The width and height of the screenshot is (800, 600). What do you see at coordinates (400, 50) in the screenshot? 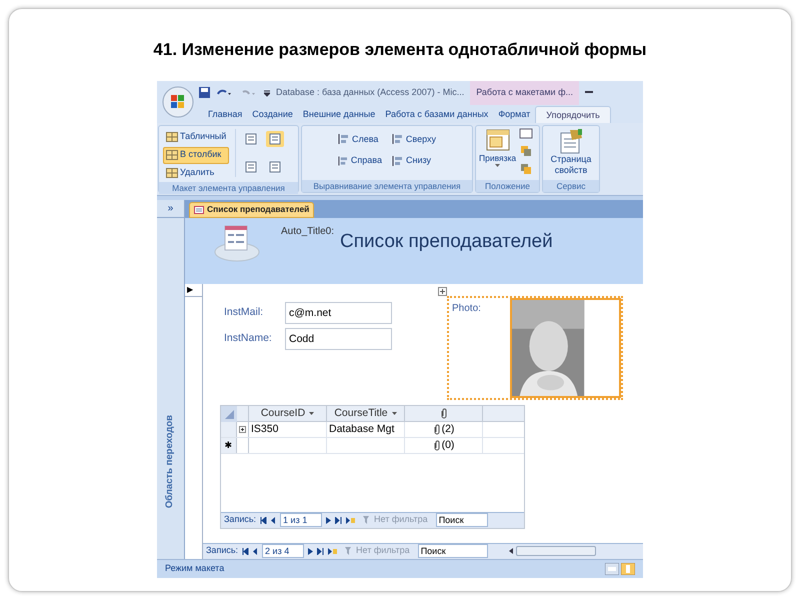
I see `slide-title: 41. Изменение размеров элемента однотабличной формы` at bounding box center [400, 50].